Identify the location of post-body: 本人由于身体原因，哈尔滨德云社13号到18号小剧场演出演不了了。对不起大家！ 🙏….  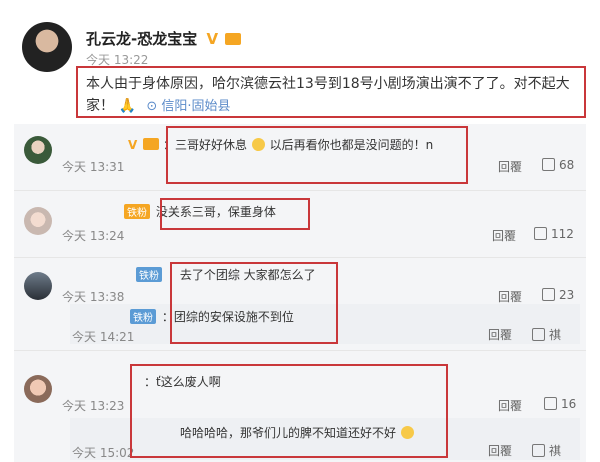
(336, 95).